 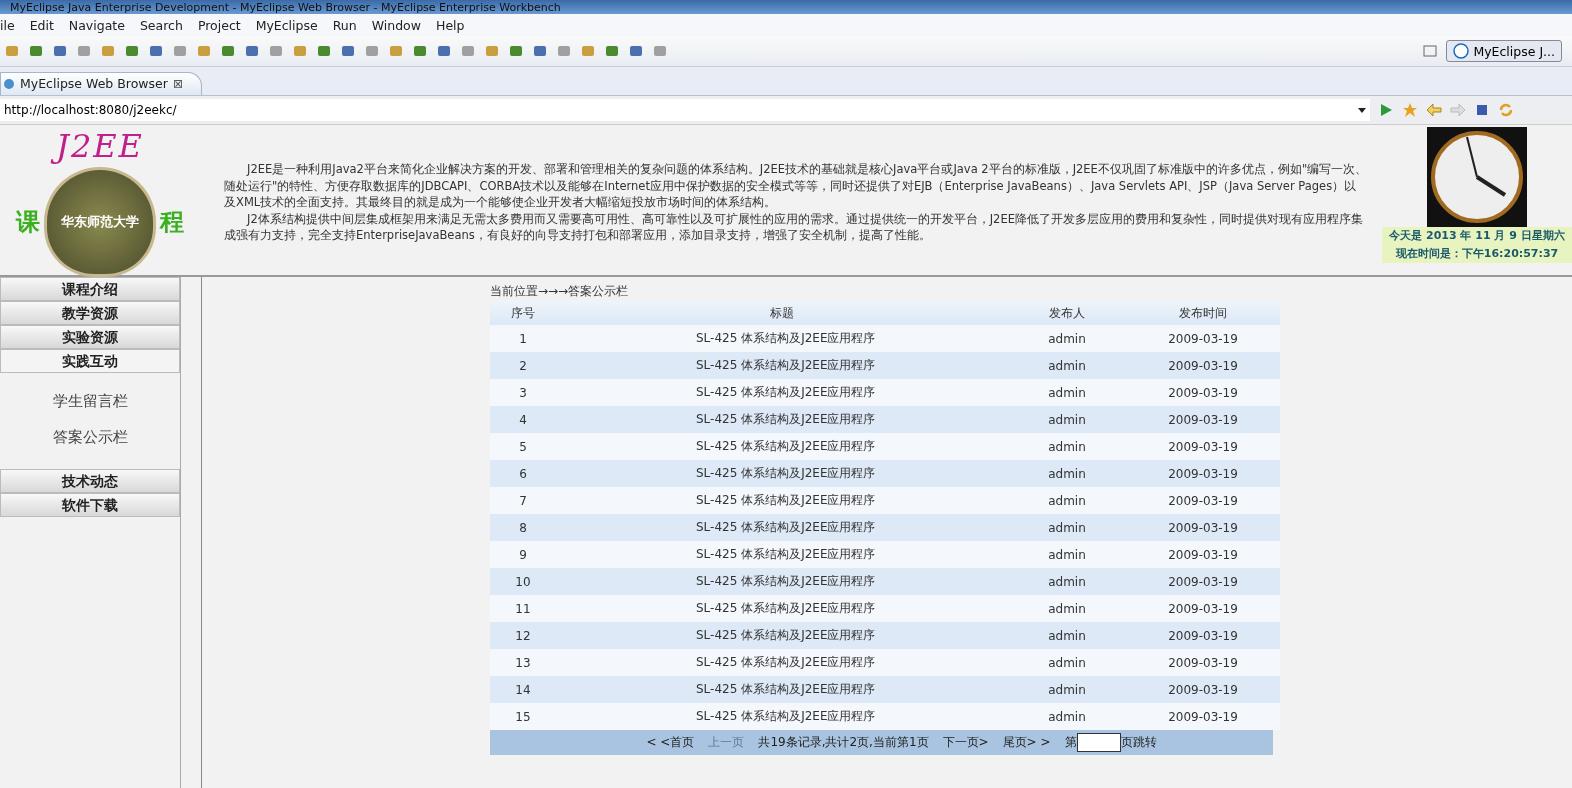 What do you see at coordinates (677, 110) in the screenshot?
I see `url-field: http://localhost:8080/j2eekc/` at bounding box center [677, 110].